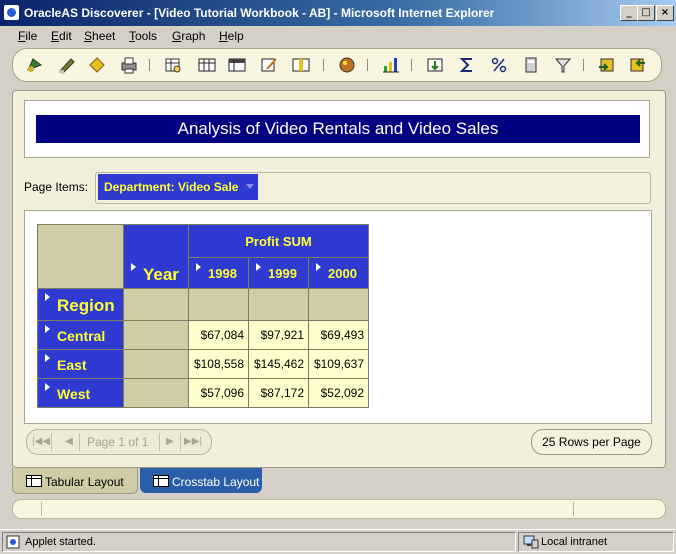 The image size is (676, 554). Describe the element at coordinates (69, 442) in the screenshot. I see `previous-page-button: ◀` at that location.